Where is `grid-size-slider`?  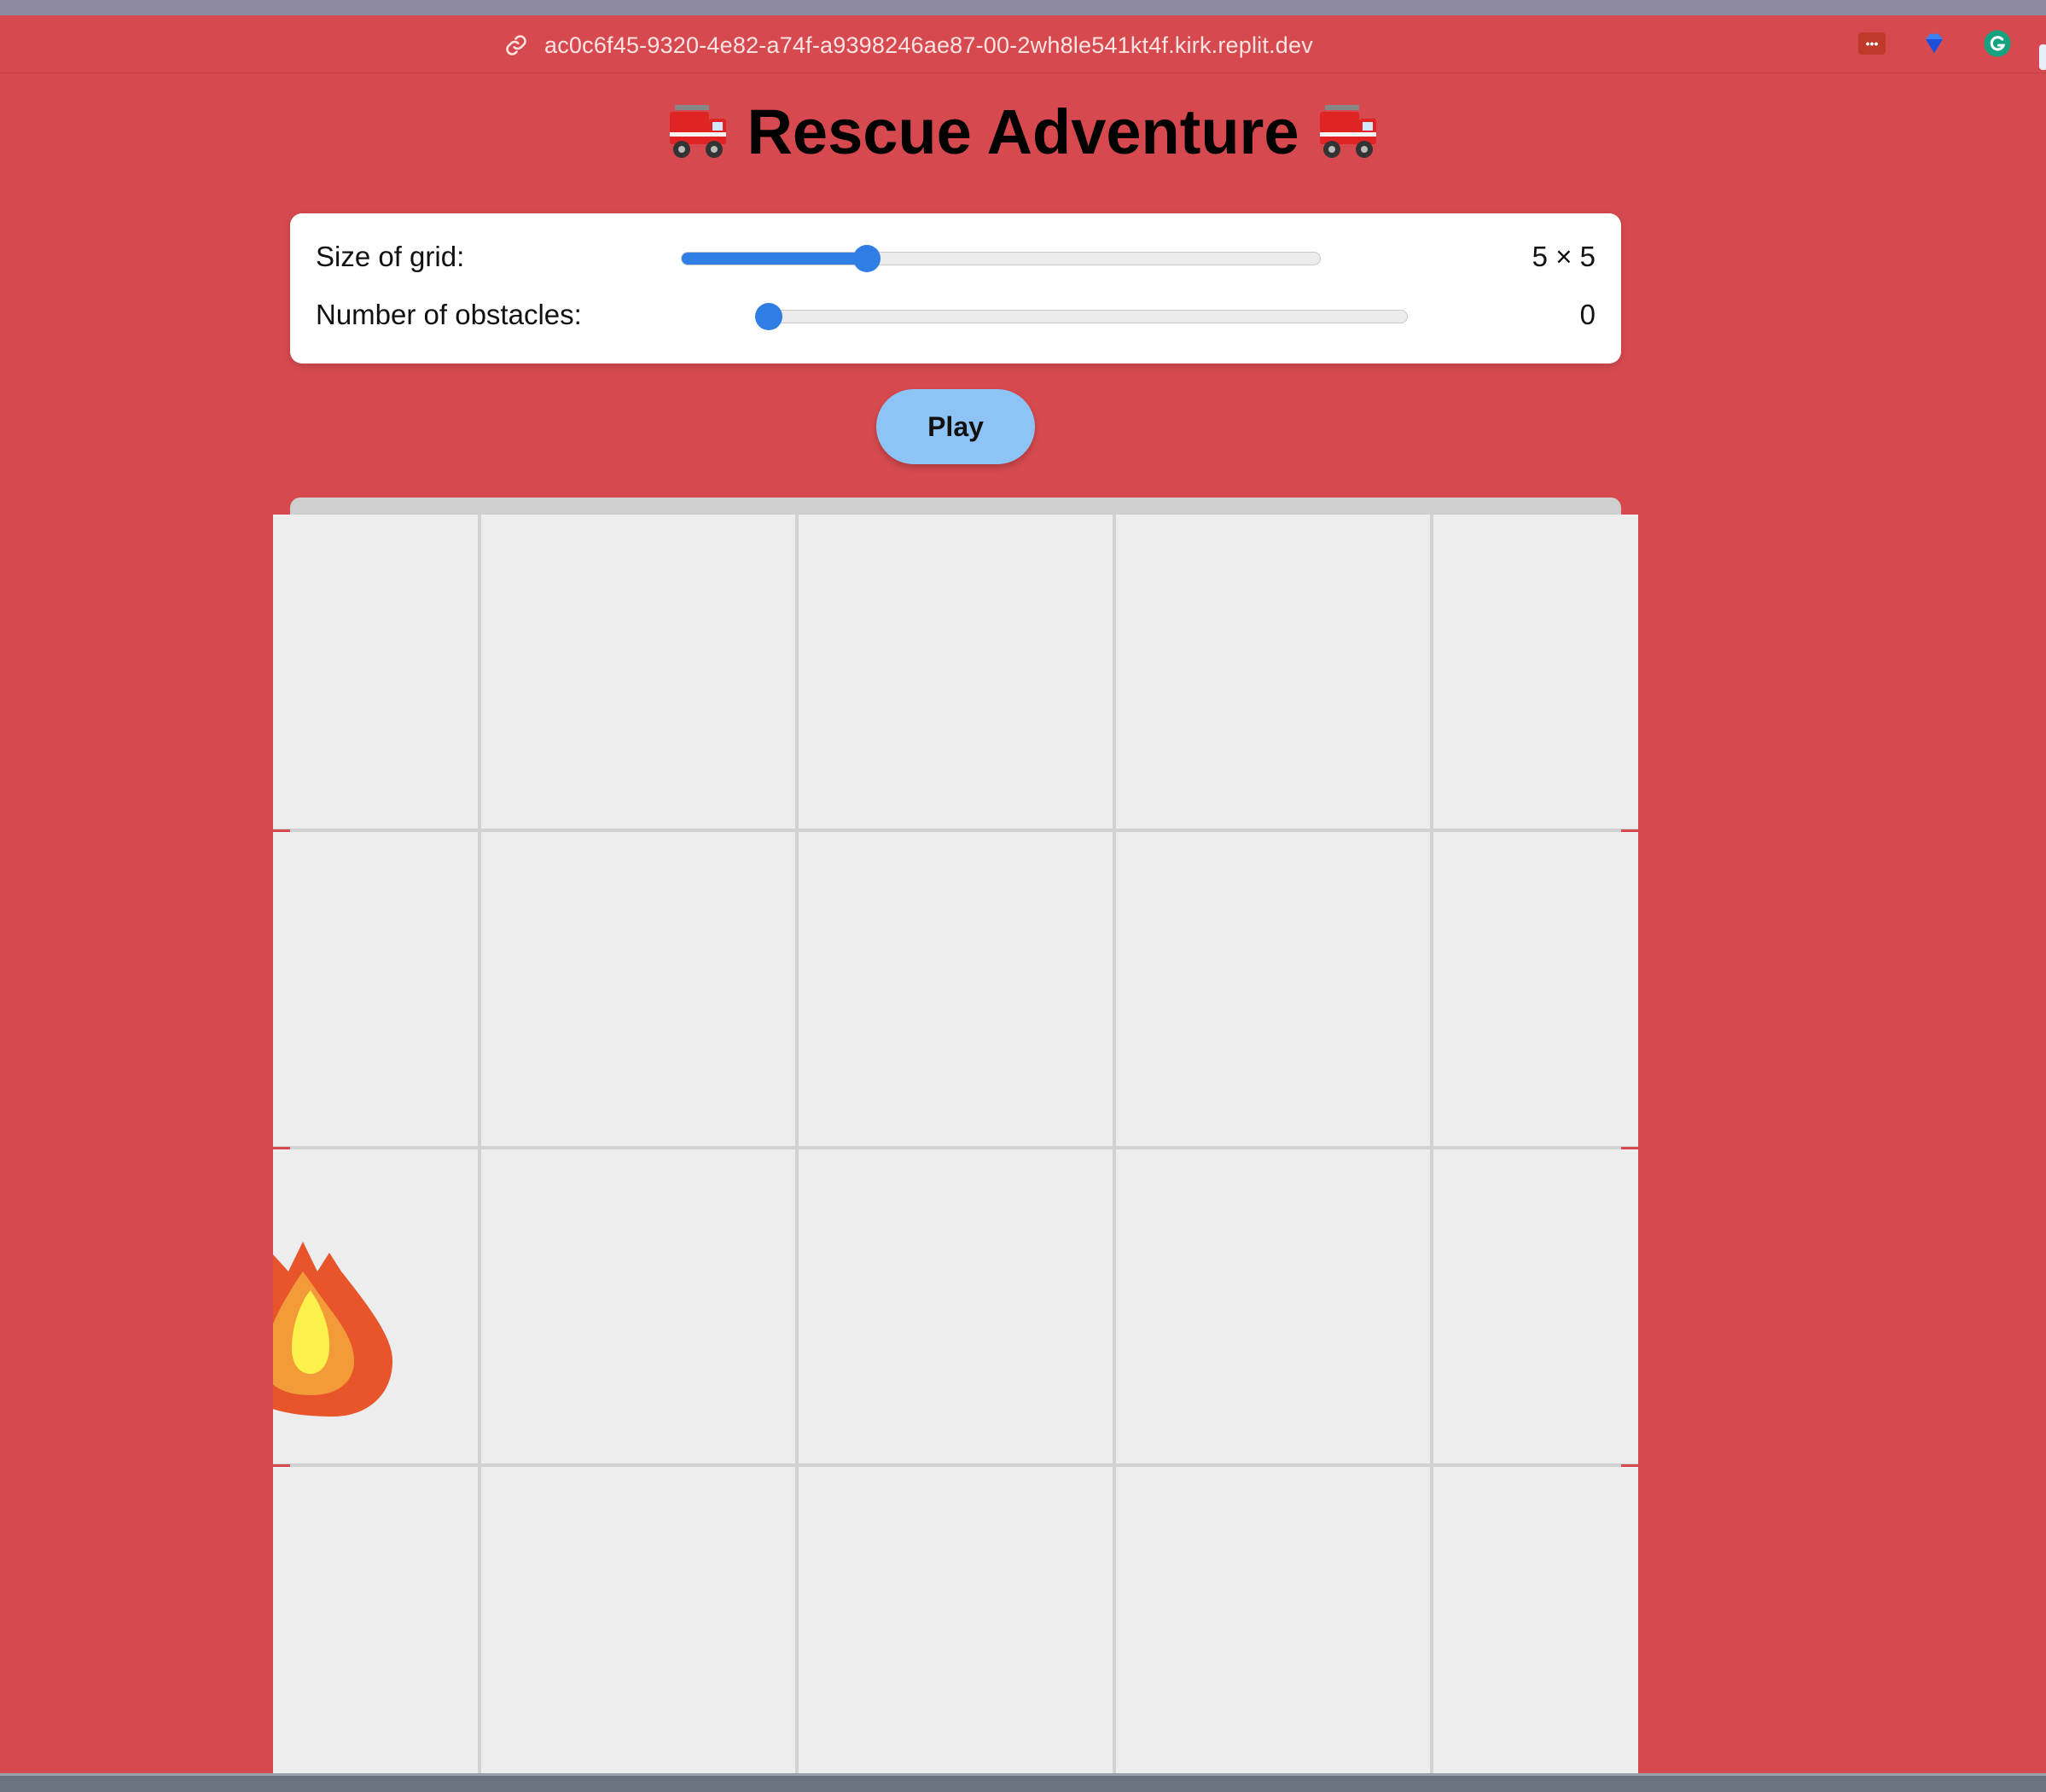
grid-size-slider is located at coordinates (1001, 258).